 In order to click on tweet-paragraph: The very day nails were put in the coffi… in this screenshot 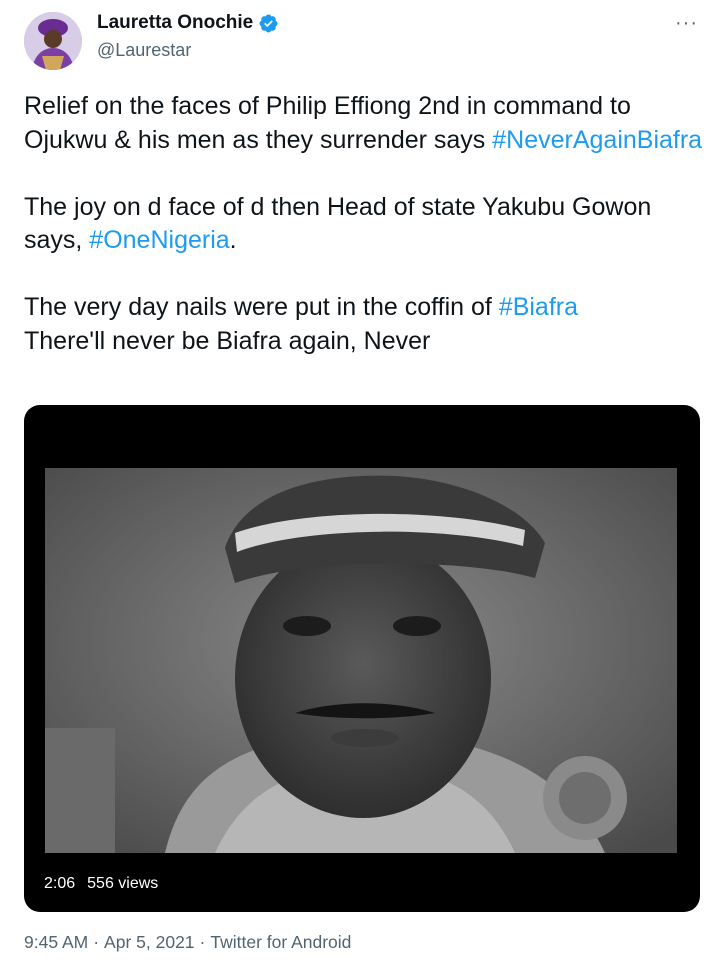, I will do `click(364, 324)`.